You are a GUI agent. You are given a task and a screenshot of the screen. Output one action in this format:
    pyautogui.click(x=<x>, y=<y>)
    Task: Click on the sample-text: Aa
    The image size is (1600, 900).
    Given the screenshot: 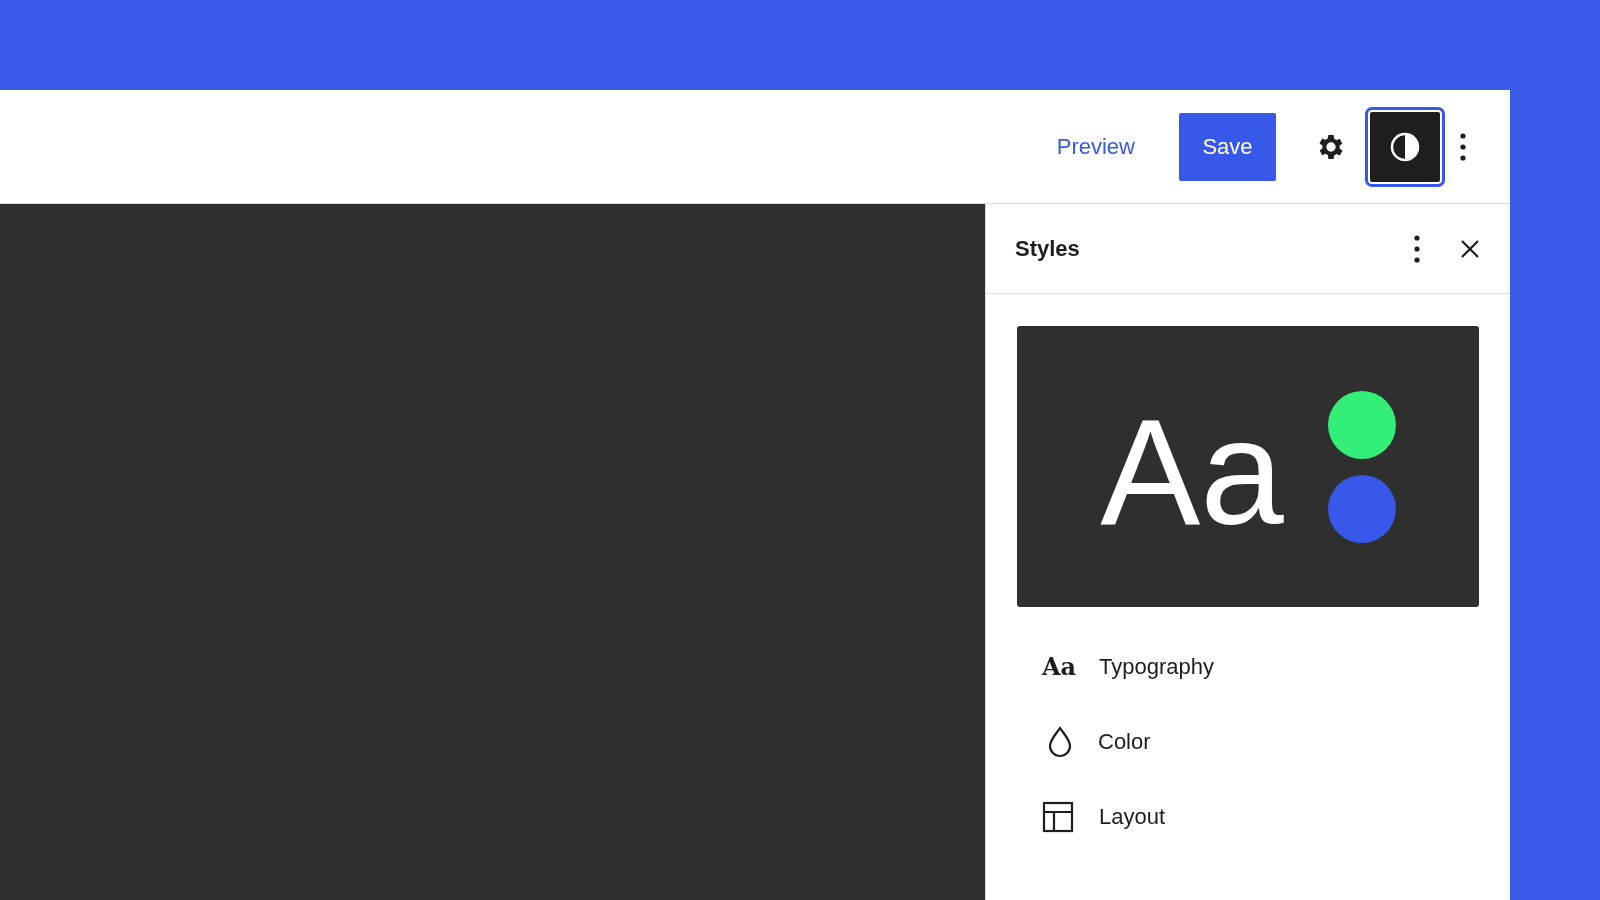 What is the action you would take?
    pyautogui.click(x=1192, y=466)
    